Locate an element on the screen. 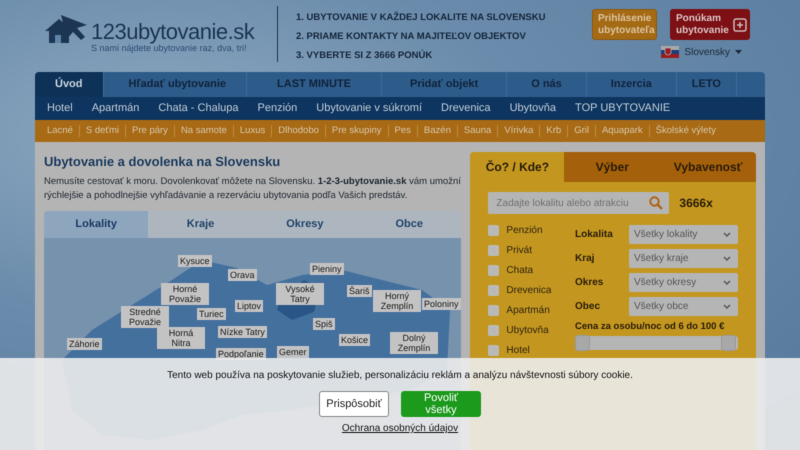  plus-icon is located at coordinates (739, 25).